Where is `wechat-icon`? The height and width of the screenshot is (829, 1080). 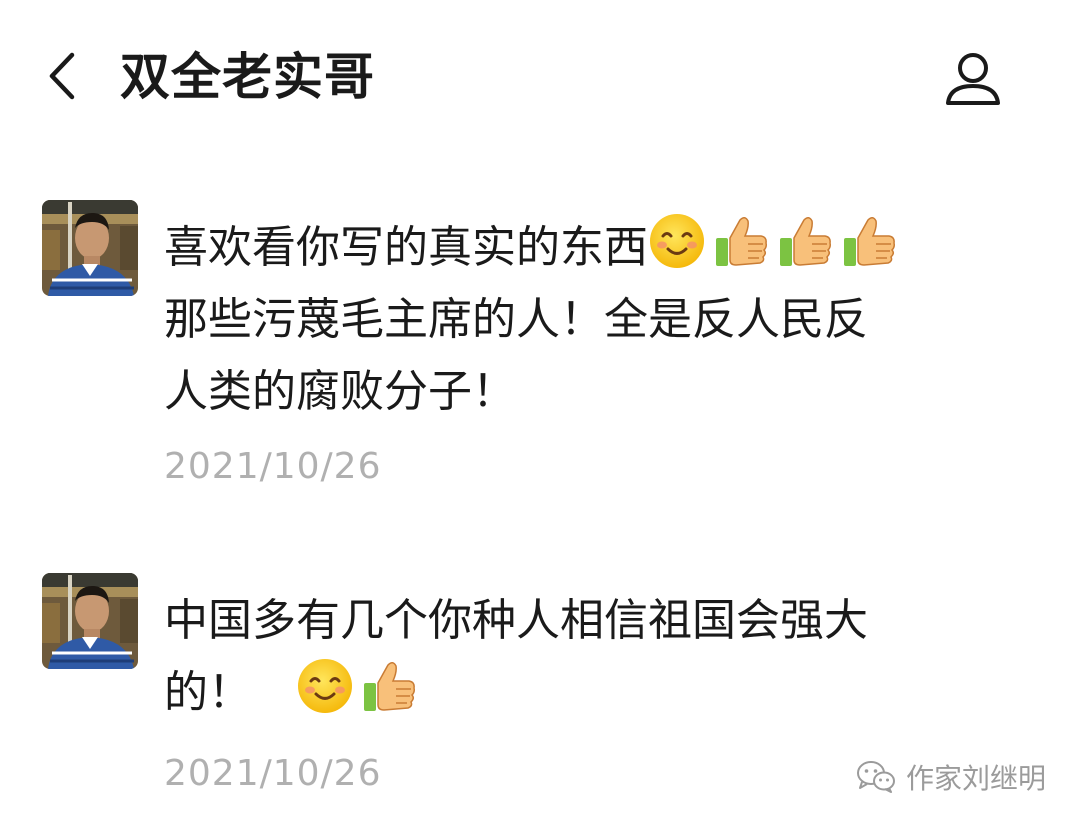 wechat-icon is located at coordinates (875, 777).